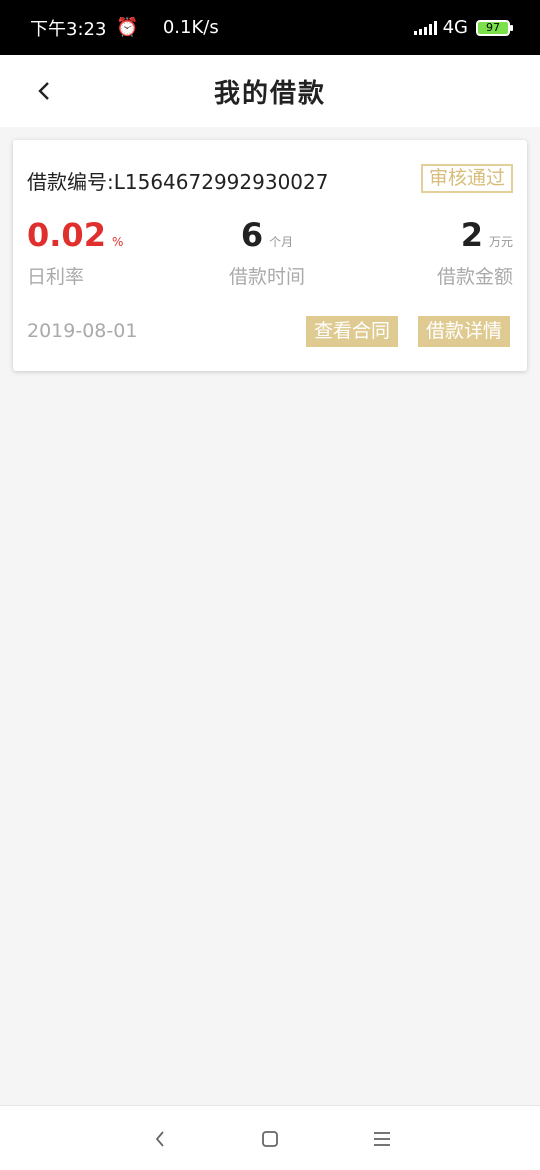 The width and height of the screenshot is (540, 1170). What do you see at coordinates (455, 27) in the screenshot?
I see `network-type: 4G` at bounding box center [455, 27].